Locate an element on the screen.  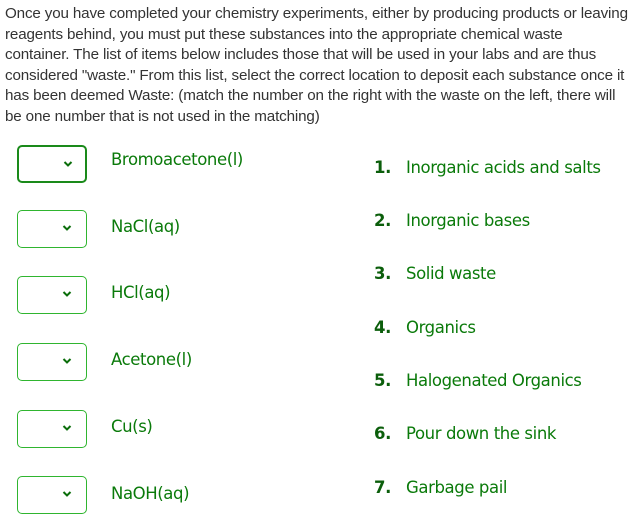
waste-item-label: Bromoacetone(l) is located at coordinates (177, 159).